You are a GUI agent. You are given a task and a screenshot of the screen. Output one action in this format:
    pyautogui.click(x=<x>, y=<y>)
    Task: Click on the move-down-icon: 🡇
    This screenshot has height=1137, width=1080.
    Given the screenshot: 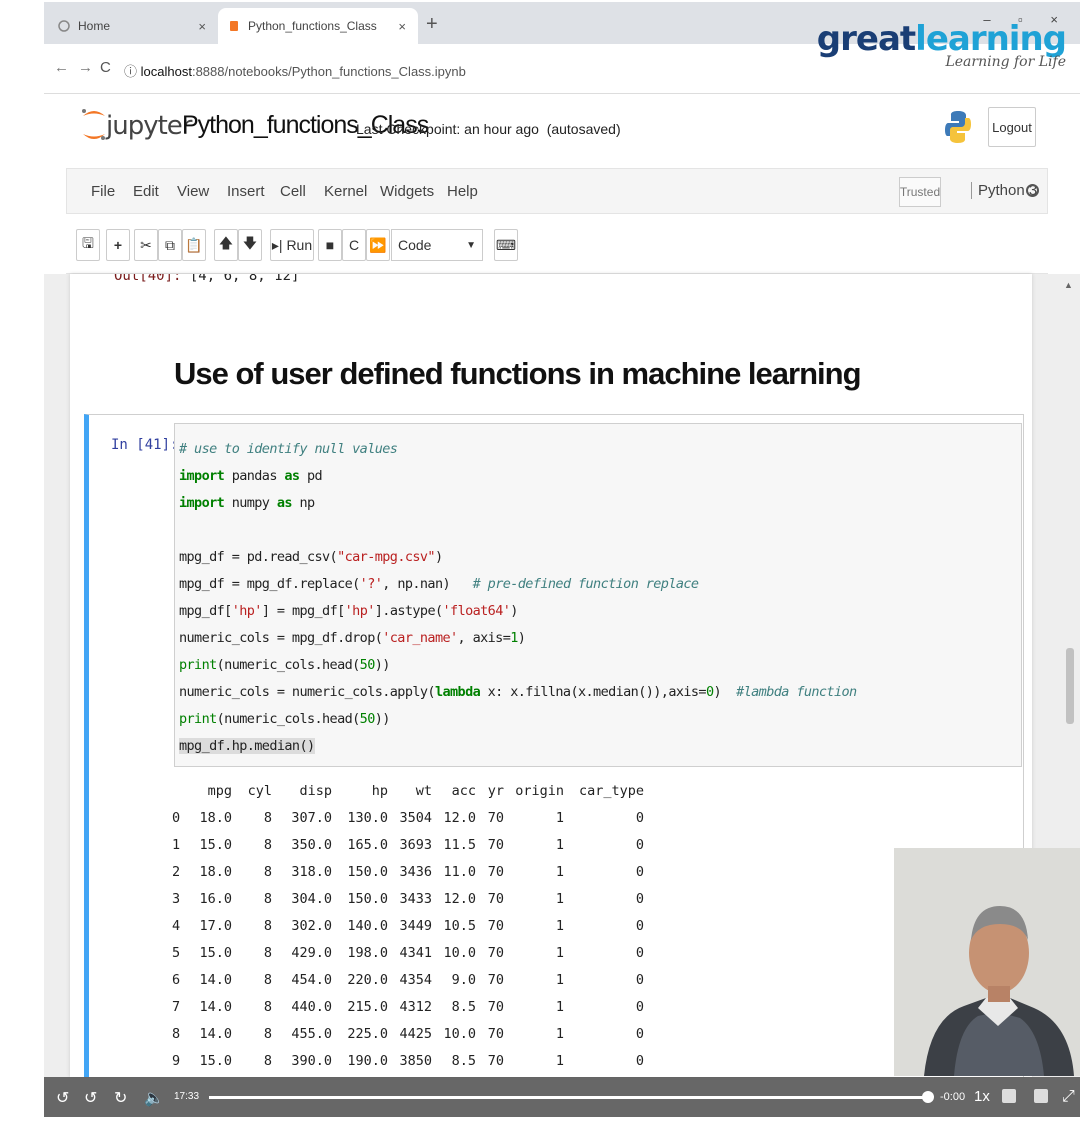 What is the action you would take?
    pyautogui.click(x=250, y=245)
    